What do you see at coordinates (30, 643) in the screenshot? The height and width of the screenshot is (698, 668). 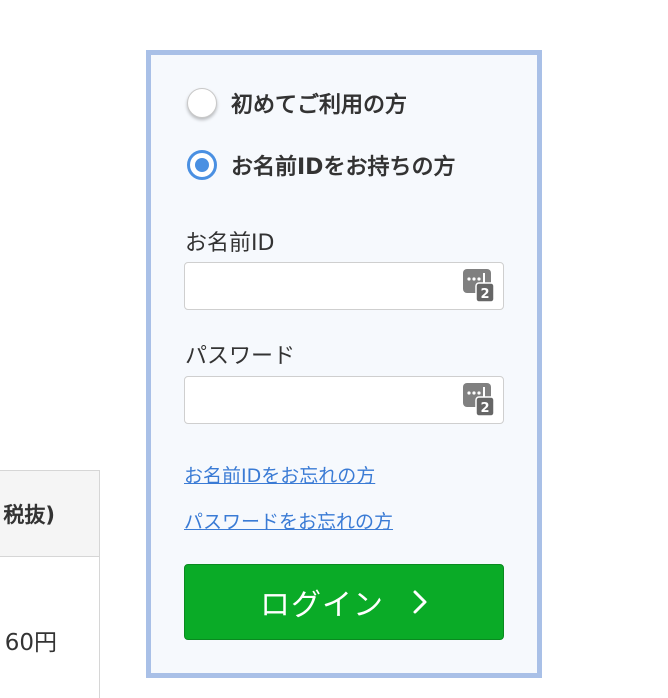 I see `price-table-cell-text: 60円` at bounding box center [30, 643].